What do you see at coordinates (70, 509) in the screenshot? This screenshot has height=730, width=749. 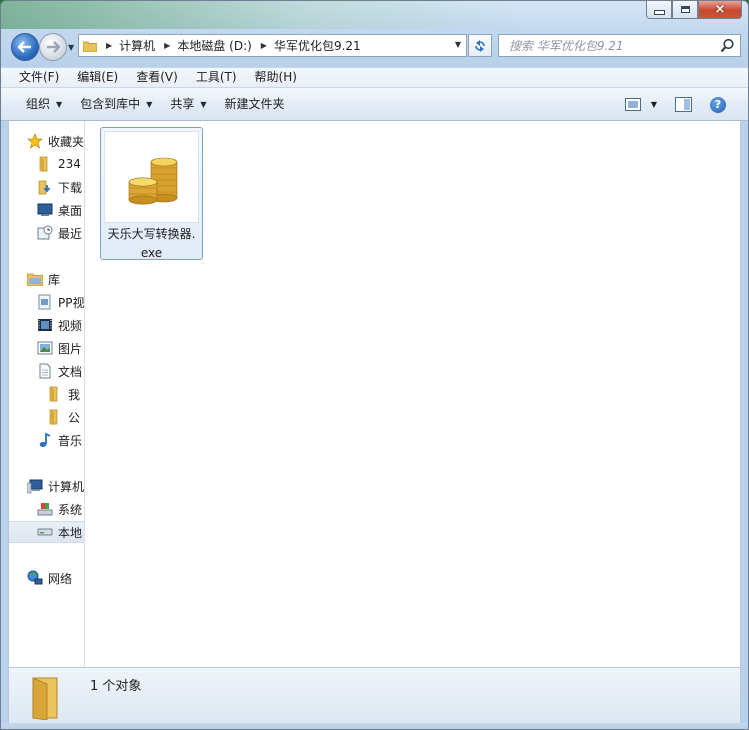 I see `nav-label: 系统` at bounding box center [70, 509].